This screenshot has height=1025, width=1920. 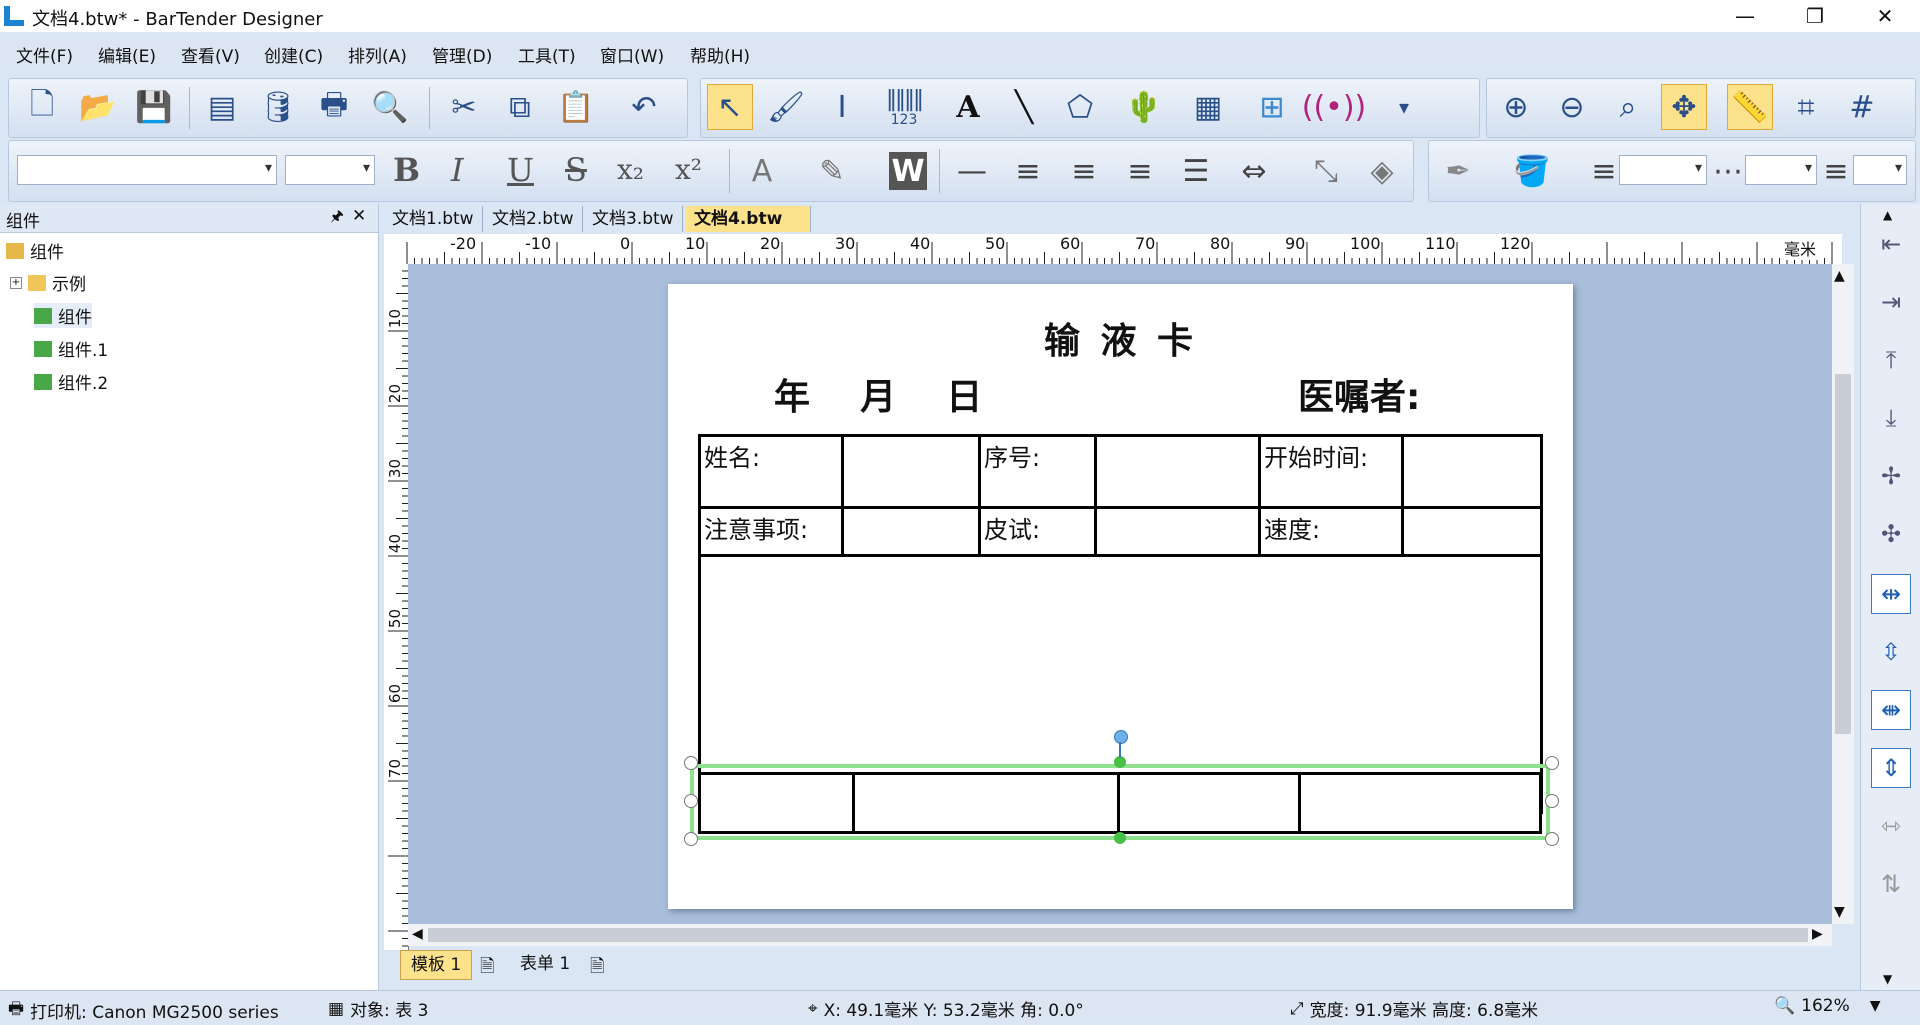 What do you see at coordinates (377, 54) in the screenshot?
I see `menu-arrange: 排列(A)` at bounding box center [377, 54].